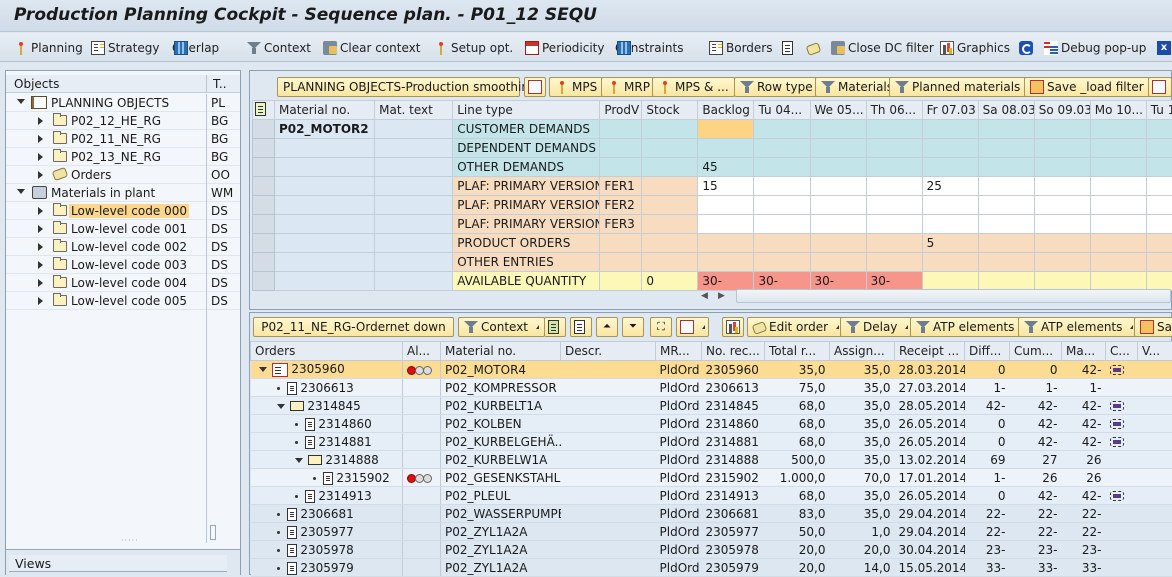 The height and width of the screenshot is (577, 1172). Describe the element at coordinates (649, 48) in the screenshot. I see `constraints-button: Constraints` at that location.